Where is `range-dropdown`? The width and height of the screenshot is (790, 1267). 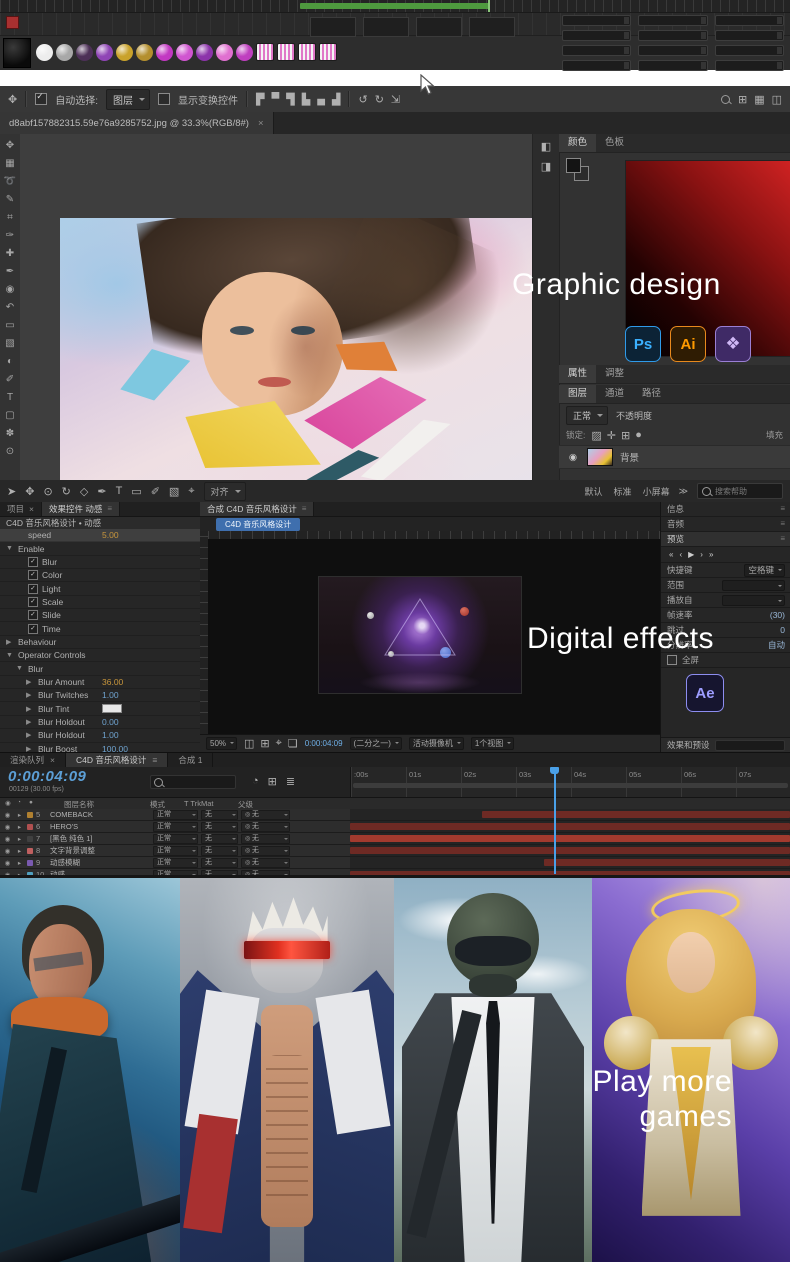 range-dropdown is located at coordinates (753, 585).